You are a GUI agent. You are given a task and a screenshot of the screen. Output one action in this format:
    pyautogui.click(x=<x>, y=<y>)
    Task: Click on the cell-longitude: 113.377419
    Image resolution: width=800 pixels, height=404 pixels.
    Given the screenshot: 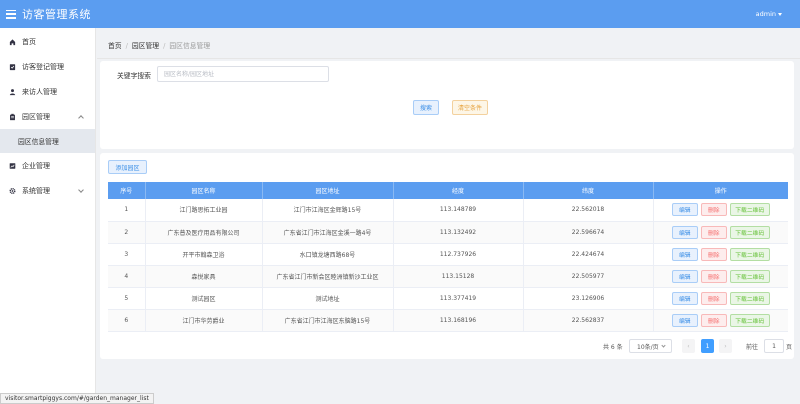 What is the action you would take?
    pyautogui.click(x=458, y=298)
    